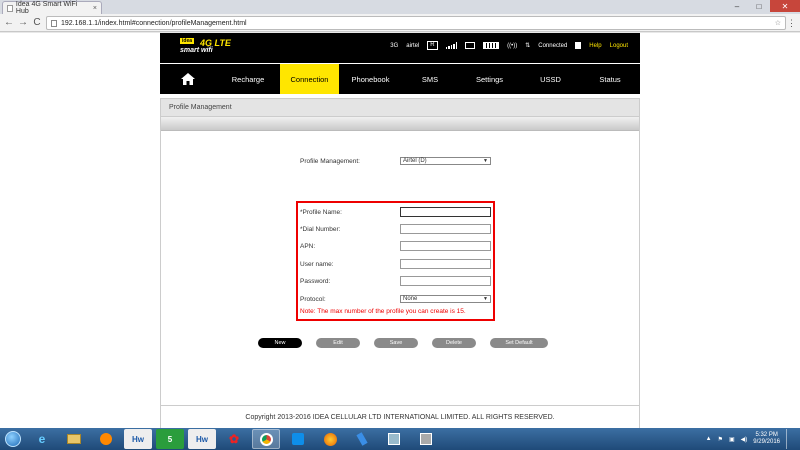  Describe the element at coordinates (445, 264) in the screenshot. I see `username-input` at that location.